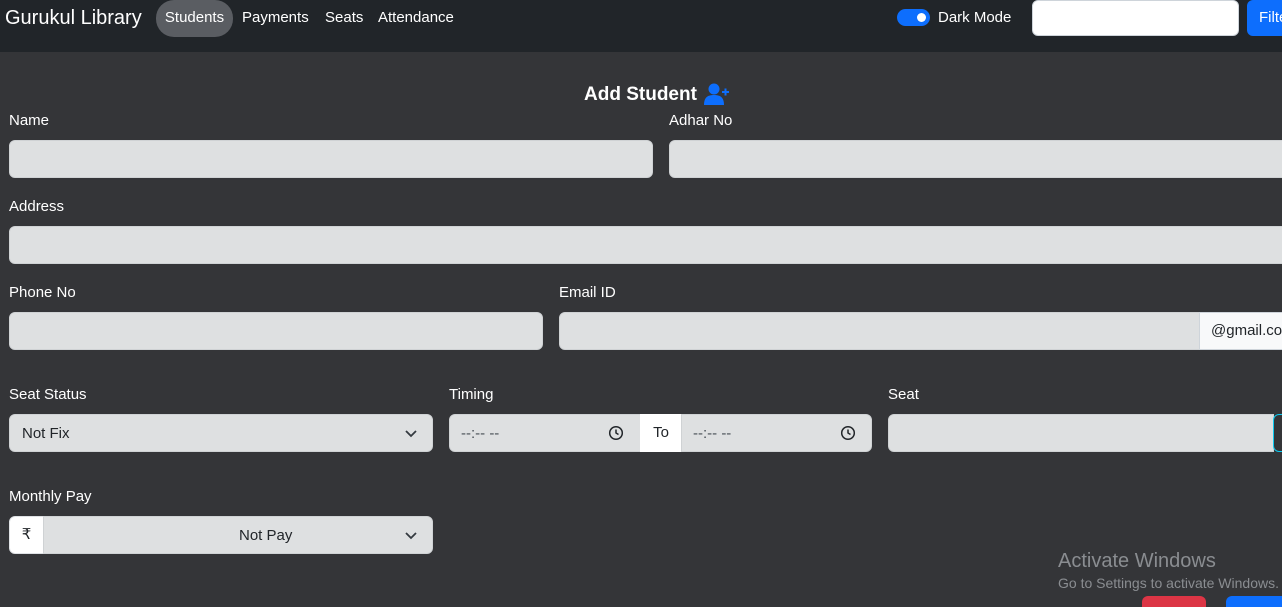  I want to click on toggle-knob, so click(921, 17).